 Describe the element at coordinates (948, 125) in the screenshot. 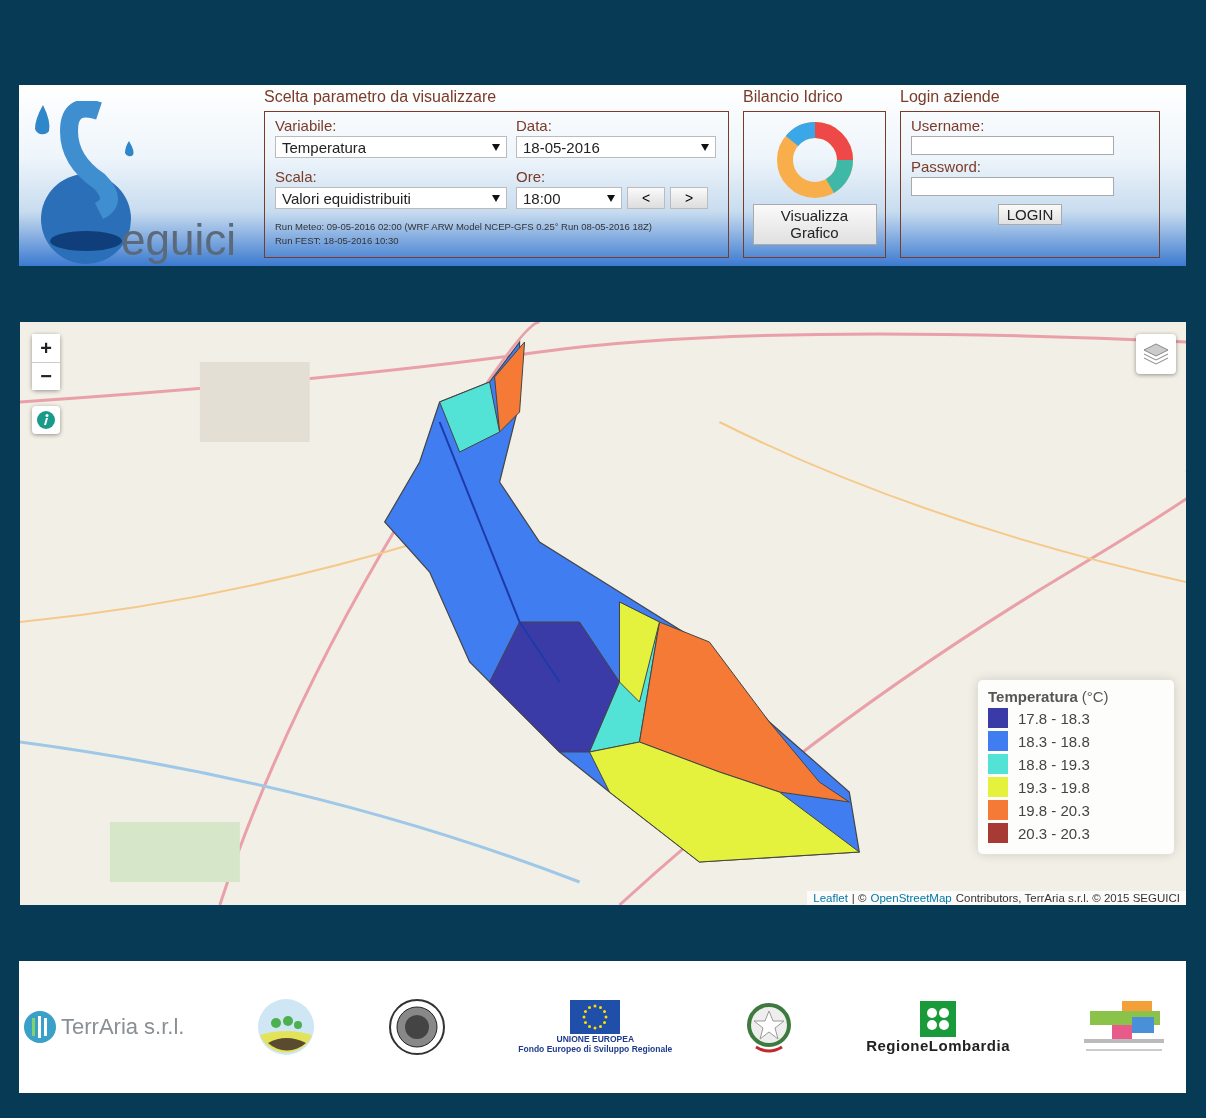

I see `field-label: Username:` at that location.